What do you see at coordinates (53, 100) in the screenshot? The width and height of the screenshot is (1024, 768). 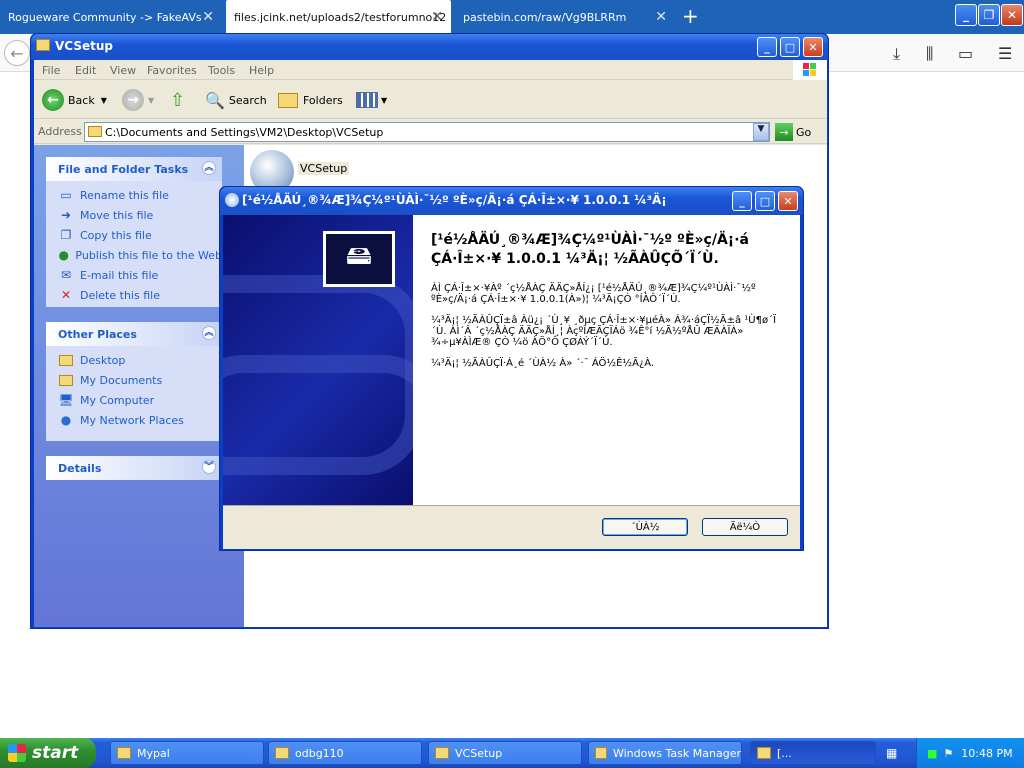 I see `back-icon: ←` at bounding box center [53, 100].